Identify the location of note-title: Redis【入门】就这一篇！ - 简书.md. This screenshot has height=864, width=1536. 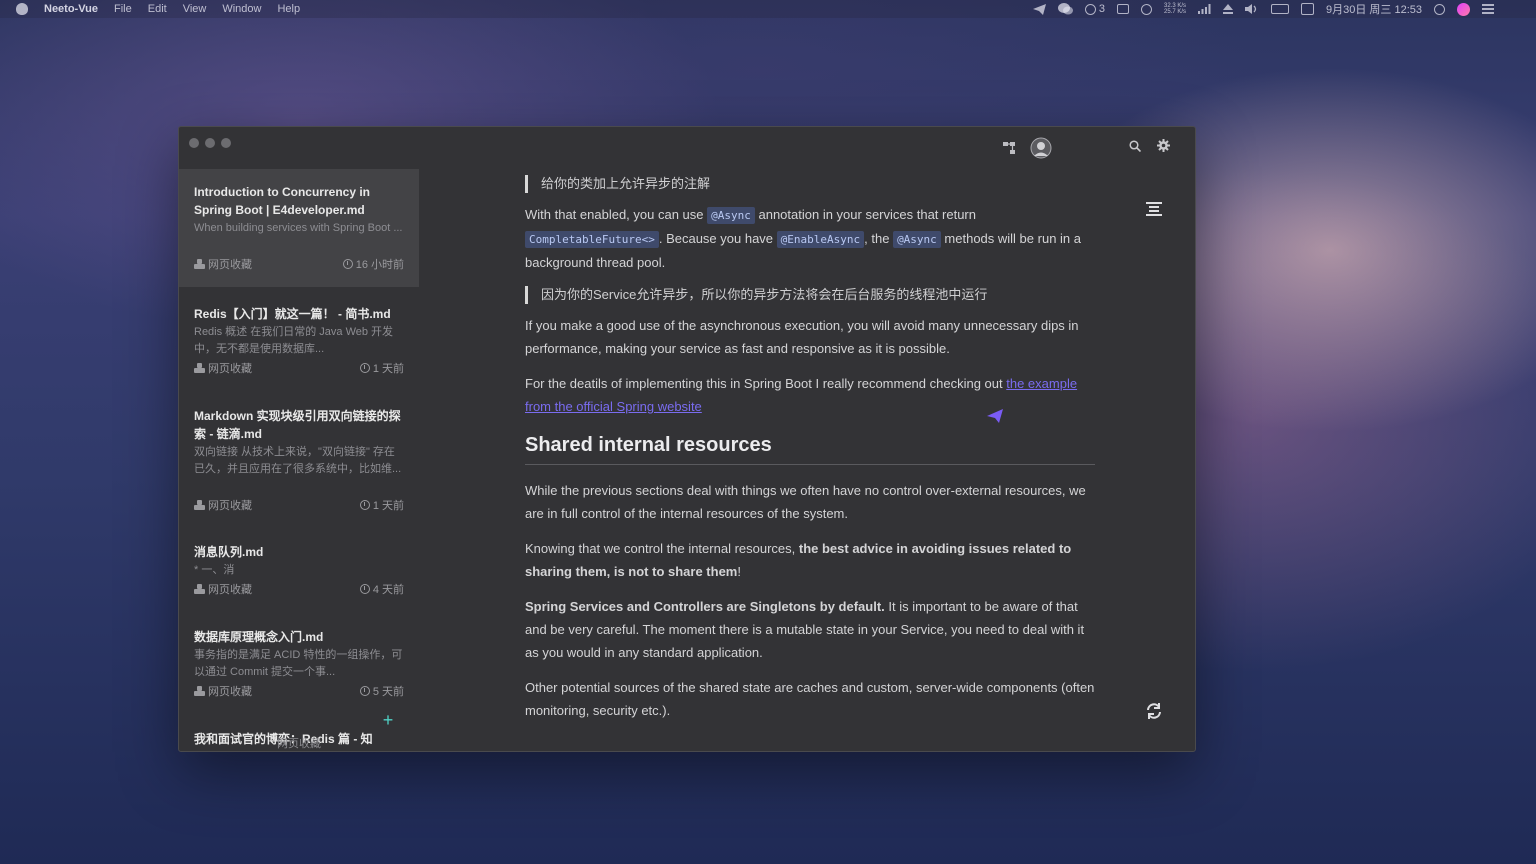
(292, 314).